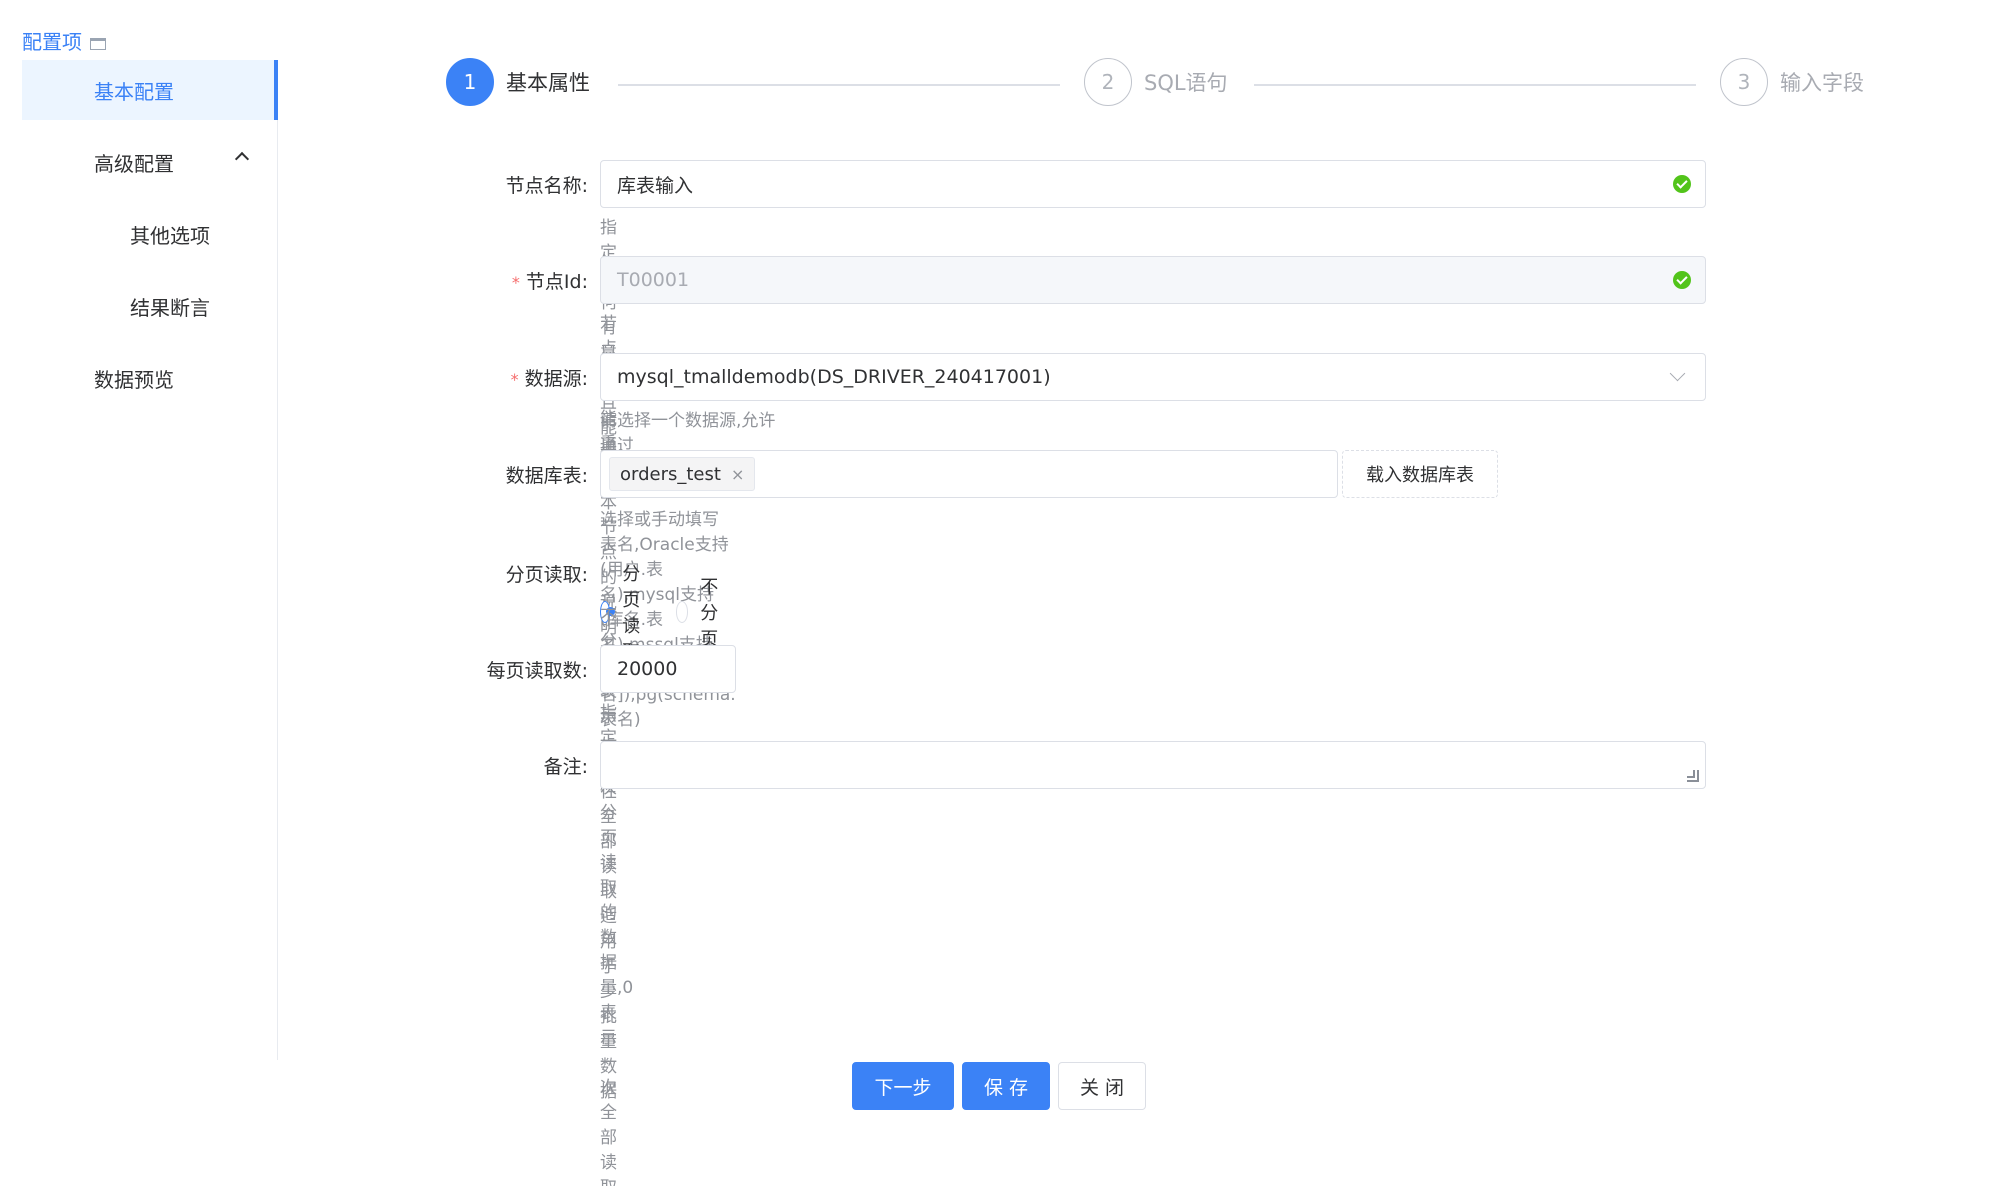  Describe the element at coordinates (1822, 83) in the screenshot. I see `step-label: 输入字段` at that location.